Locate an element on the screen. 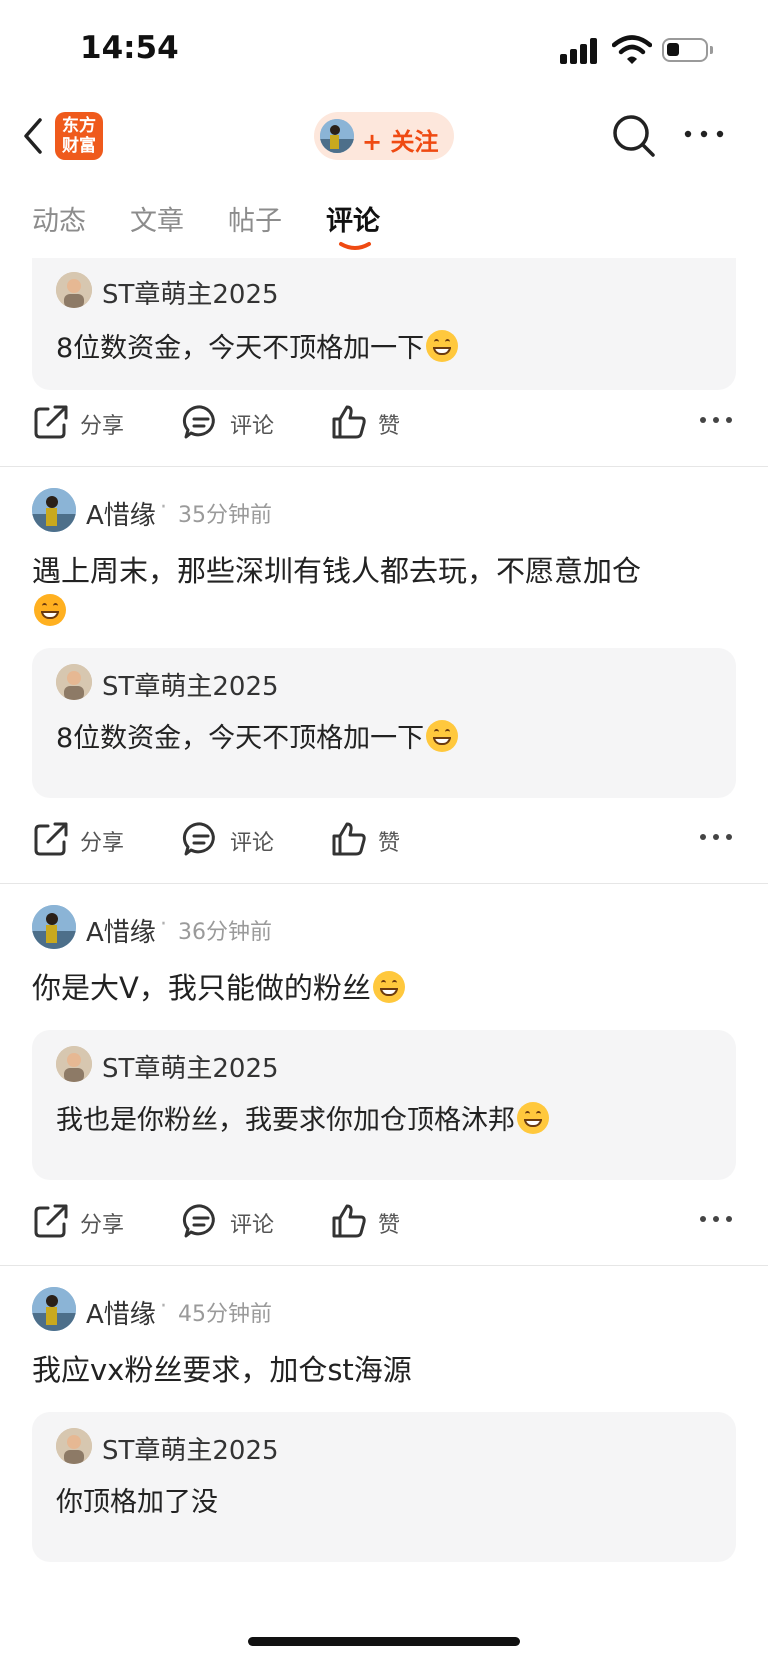 The width and height of the screenshot is (768, 1663). post-text: 遇上周末，那些深圳有钱人都去玩，不愿意加仓 is located at coordinates (387, 591).